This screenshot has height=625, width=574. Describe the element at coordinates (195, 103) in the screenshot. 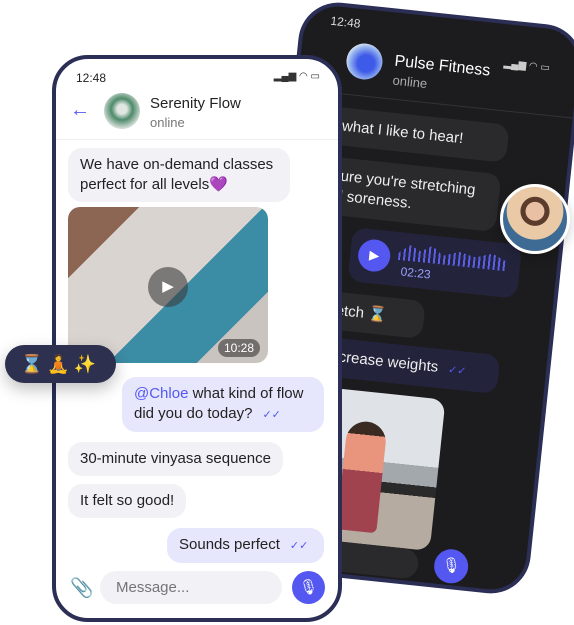

I see `contact-name: Serenity Flow` at that location.